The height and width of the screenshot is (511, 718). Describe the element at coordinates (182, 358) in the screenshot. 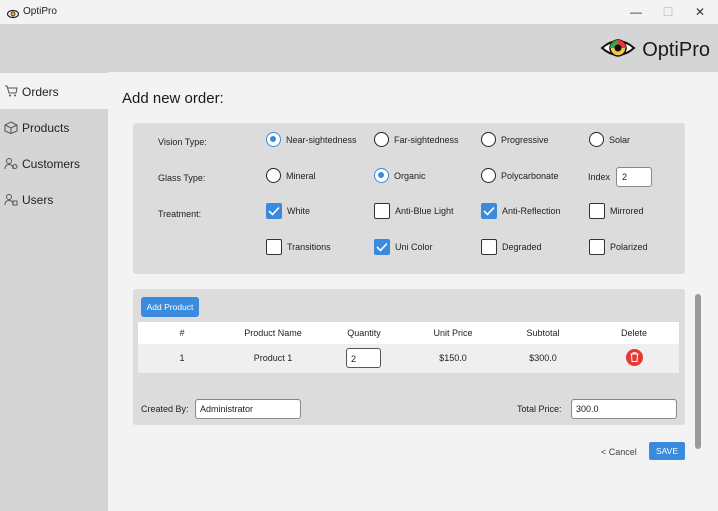

I see `row-number: 1` at that location.